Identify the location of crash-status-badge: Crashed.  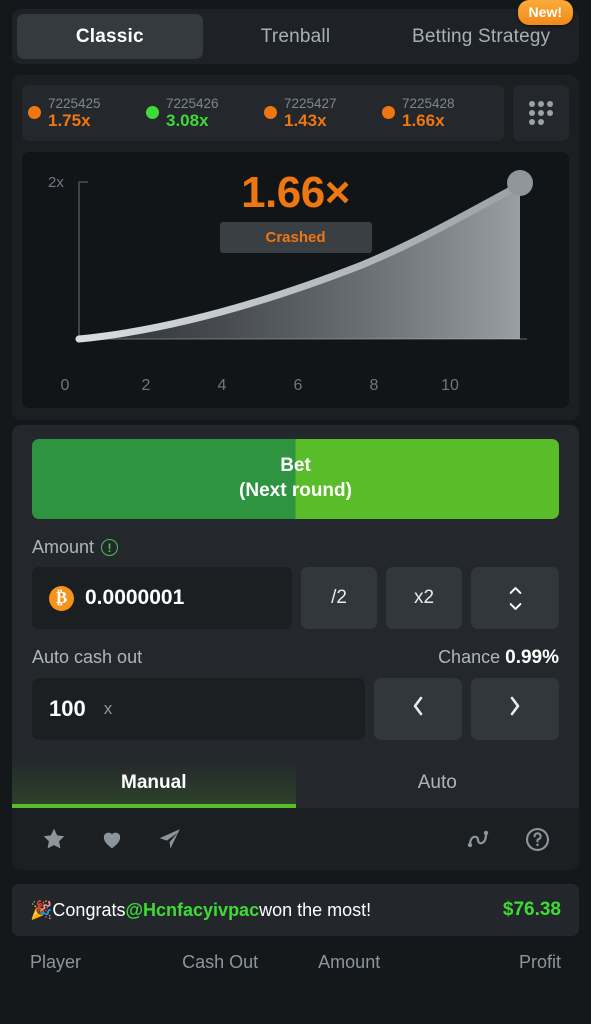
(295, 237).